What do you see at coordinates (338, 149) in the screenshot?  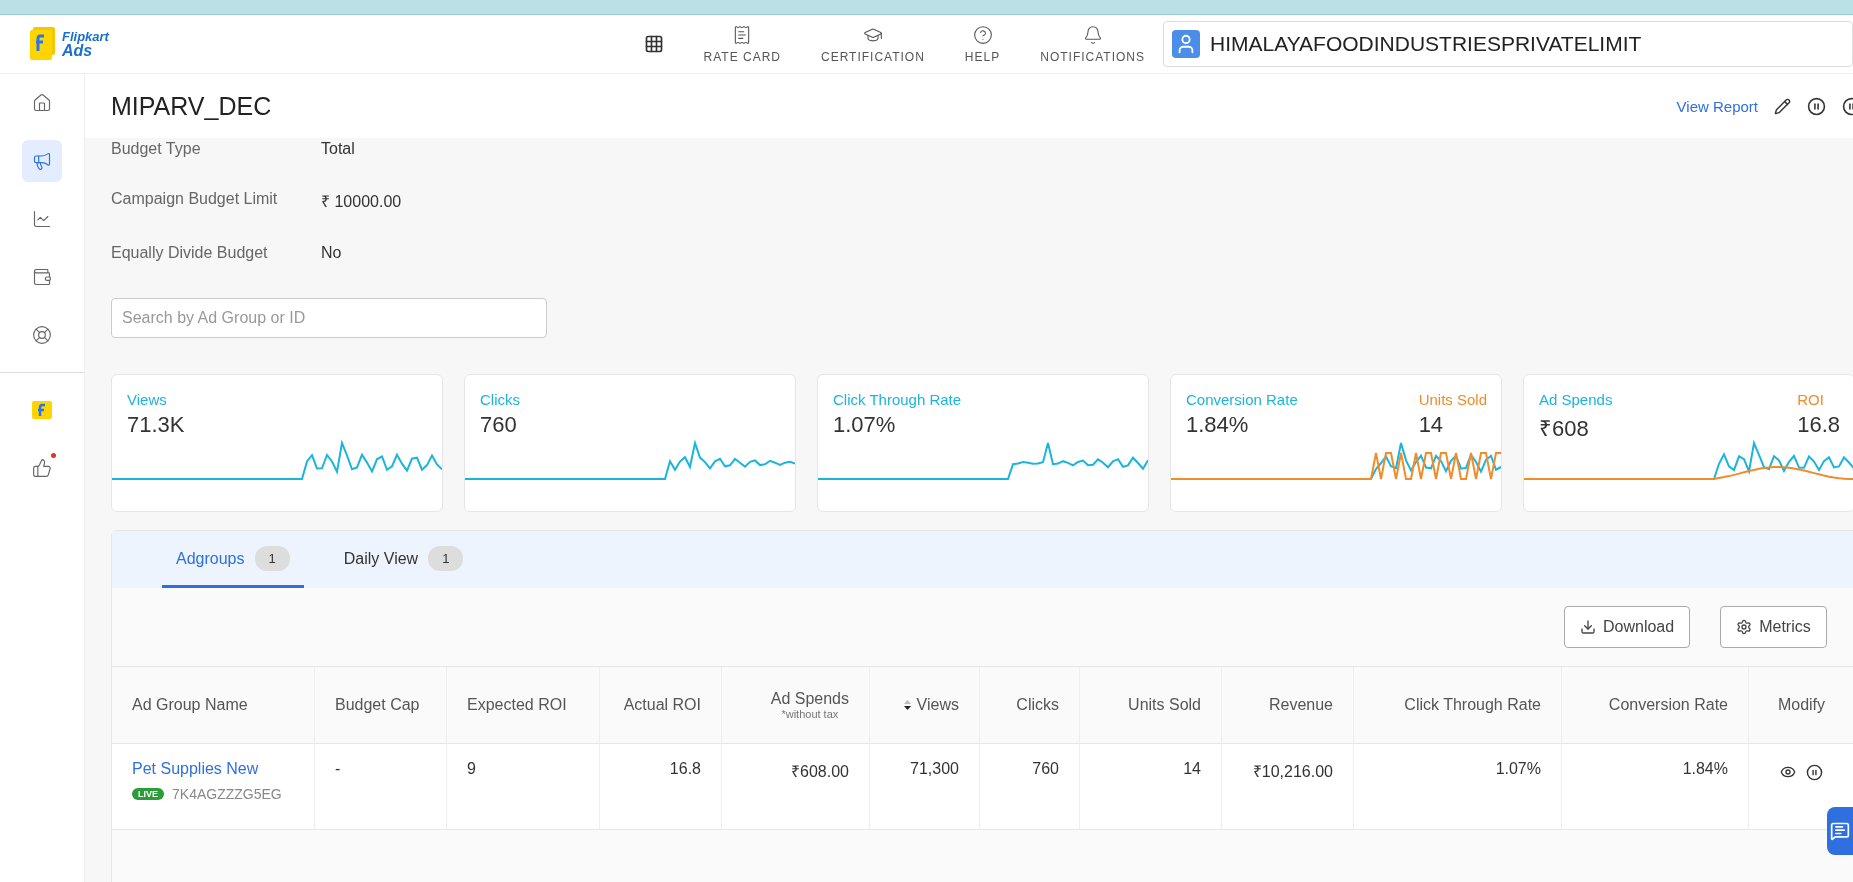 I see `detail-value: Total` at bounding box center [338, 149].